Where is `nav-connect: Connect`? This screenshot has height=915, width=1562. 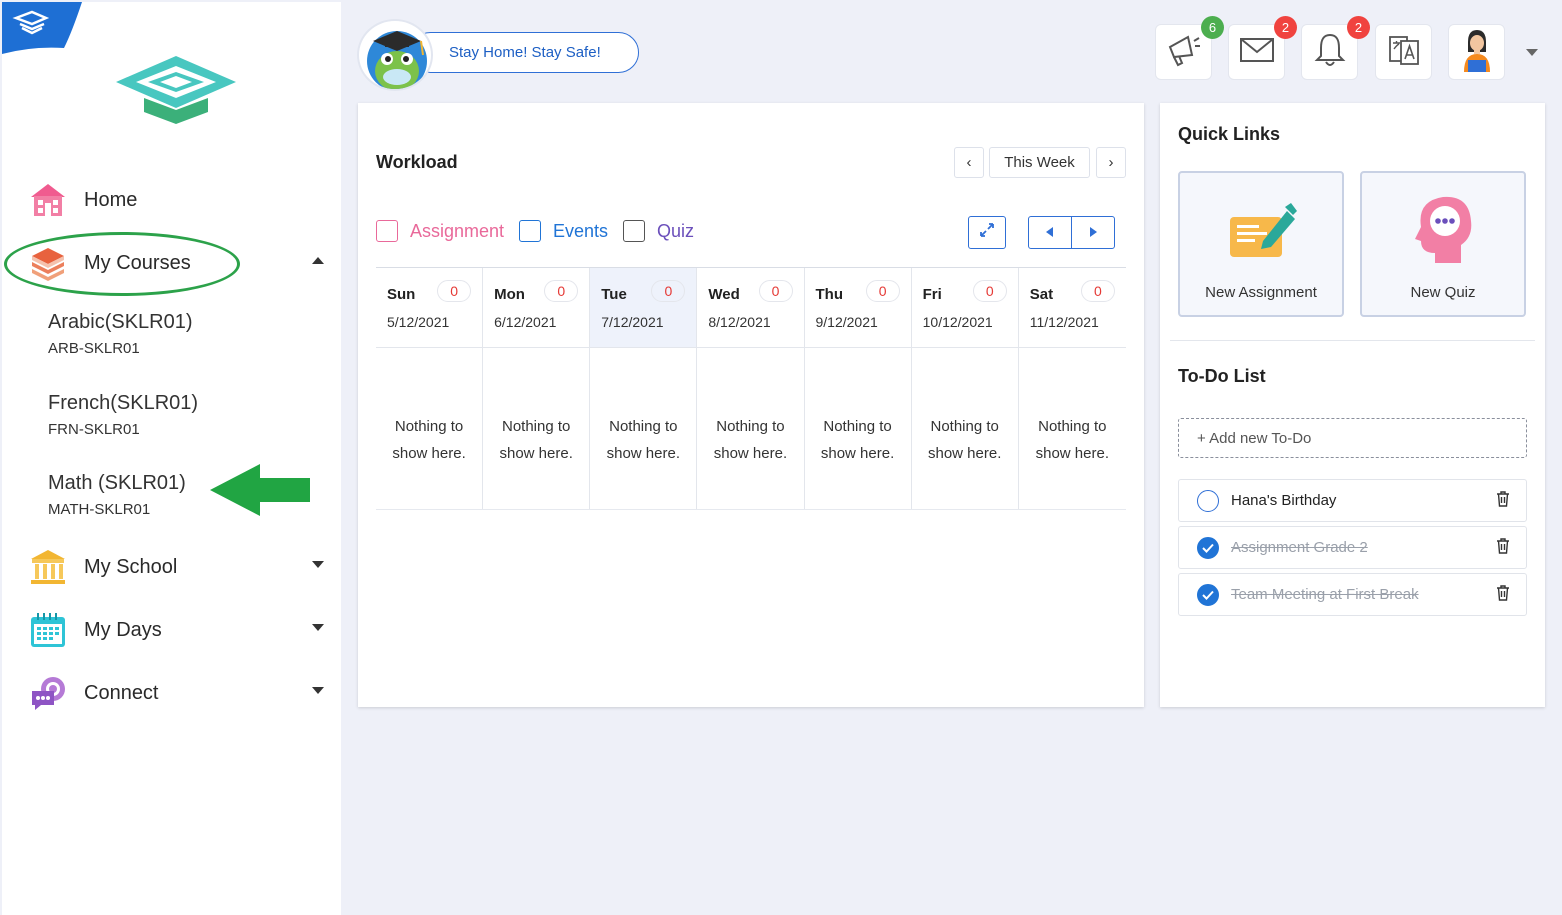
nav-connect: Connect is located at coordinates (178, 693).